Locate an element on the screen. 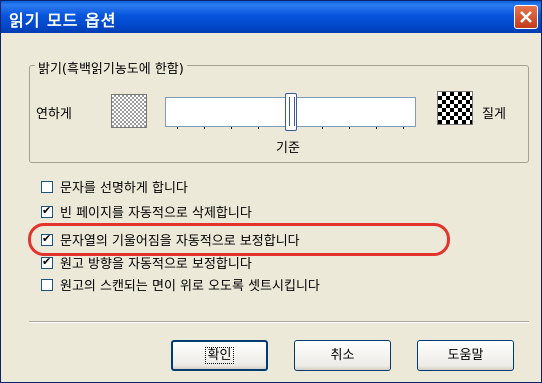 This screenshot has width=542, height=383. separator is located at coordinates (279, 322).